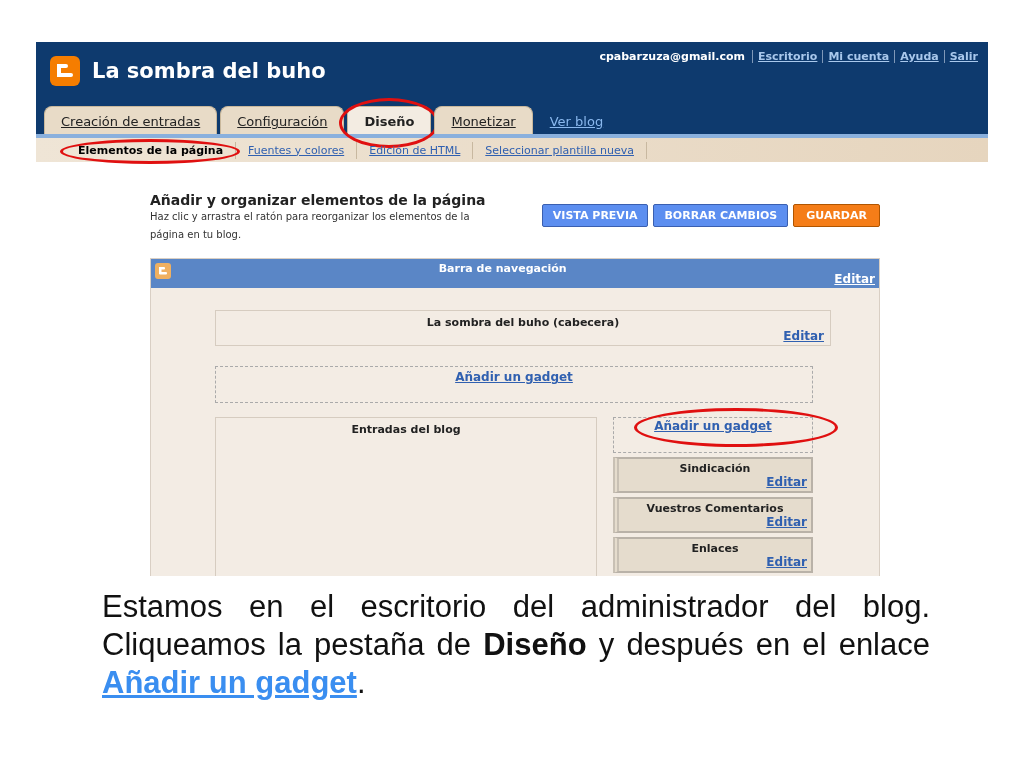 This screenshot has height=768, width=1024. What do you see at coordinates (131, 120) in the screenshot?
I see `tab: Creación de entradas` at bounding box center [131, 120].